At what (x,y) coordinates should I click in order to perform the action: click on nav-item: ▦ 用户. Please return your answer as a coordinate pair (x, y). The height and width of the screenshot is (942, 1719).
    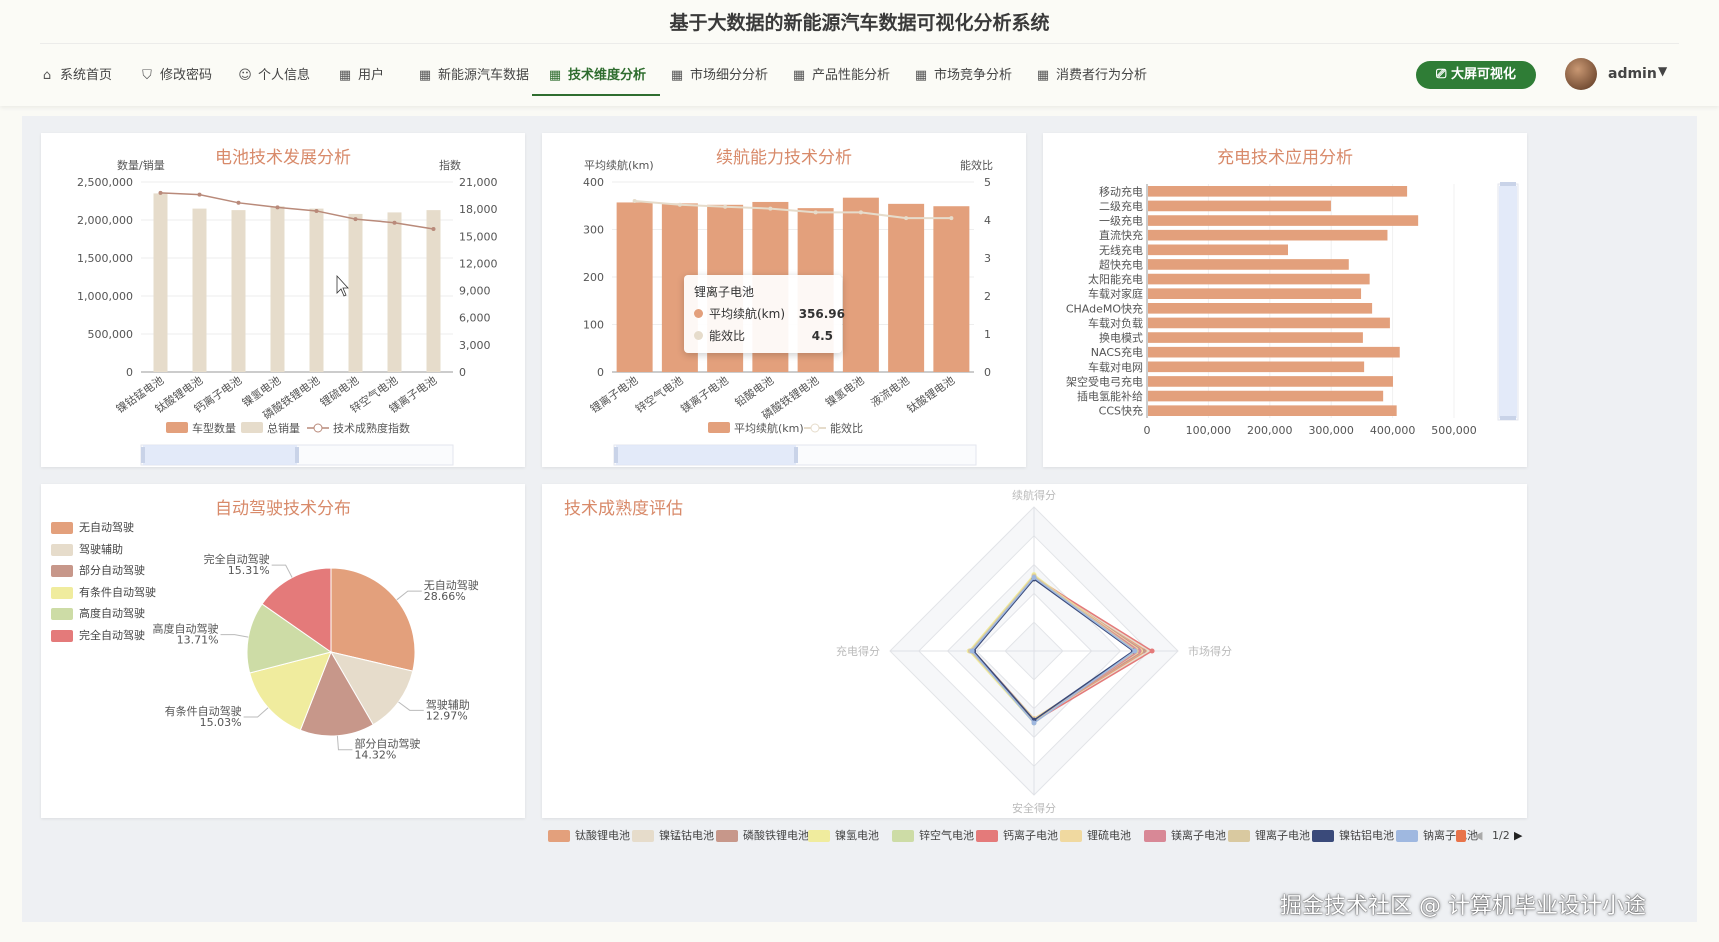
    Looking at the image, I should click on (361, 76).